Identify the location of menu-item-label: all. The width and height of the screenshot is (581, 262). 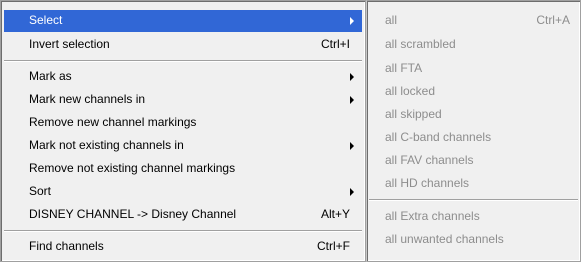
(391, 20).